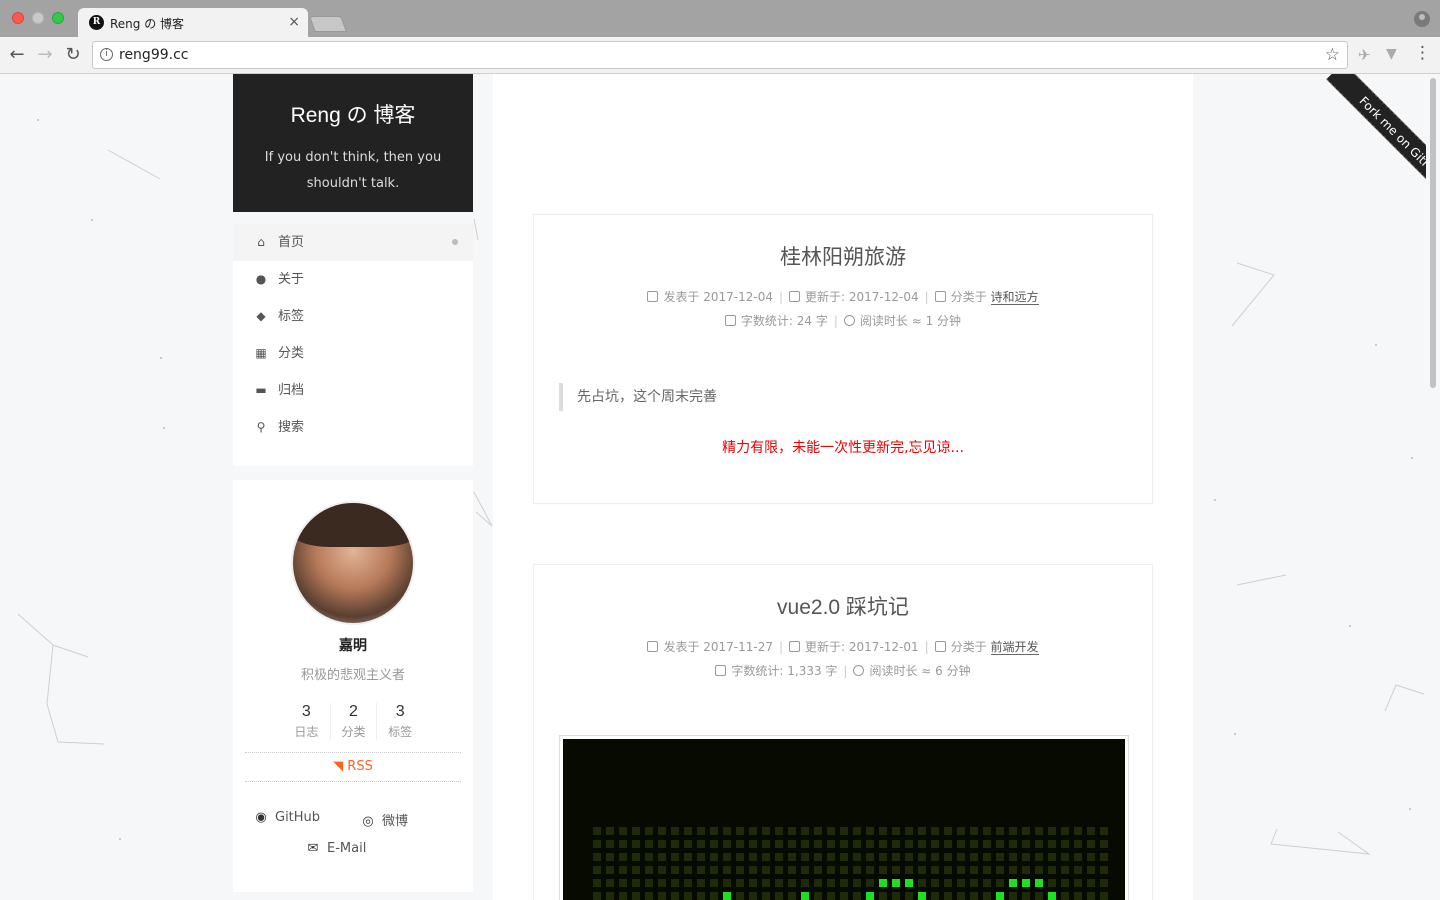  Describe the element at coordinates (400, 711) in the screenshot. I see `state-count: 3` at that location.